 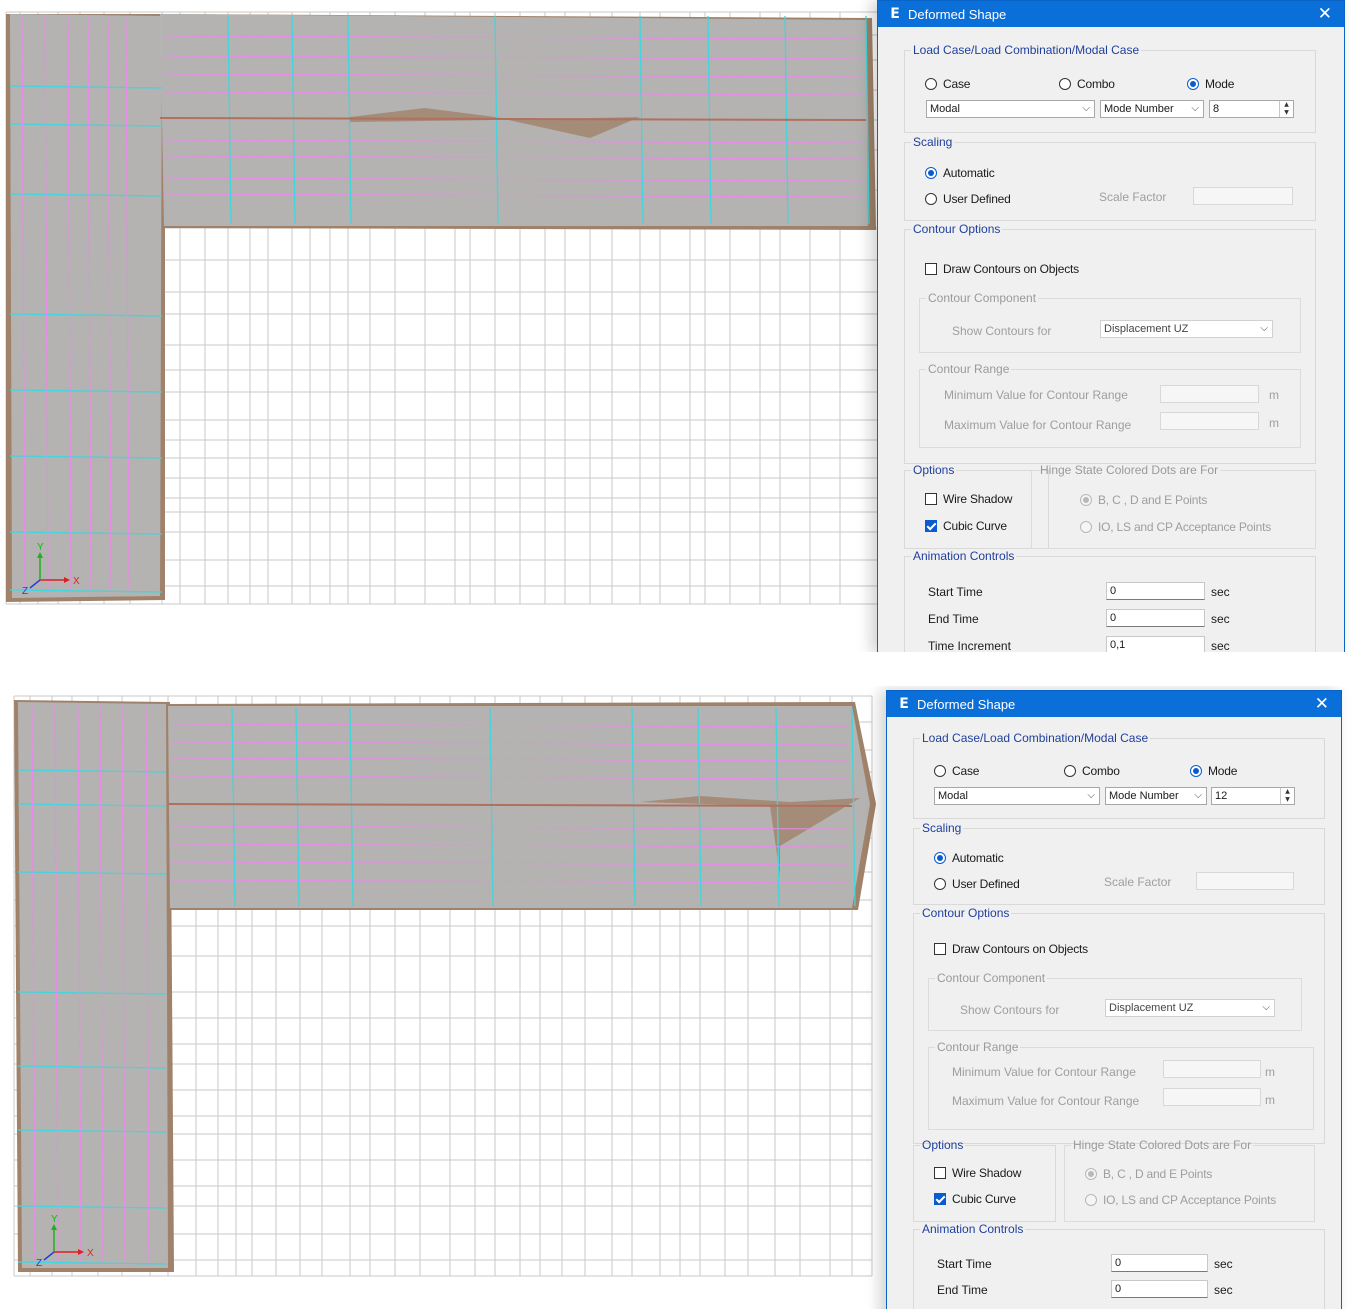 I want to click on cubic-curve-label: Cubic Curve, so click(x=984, y=1198).